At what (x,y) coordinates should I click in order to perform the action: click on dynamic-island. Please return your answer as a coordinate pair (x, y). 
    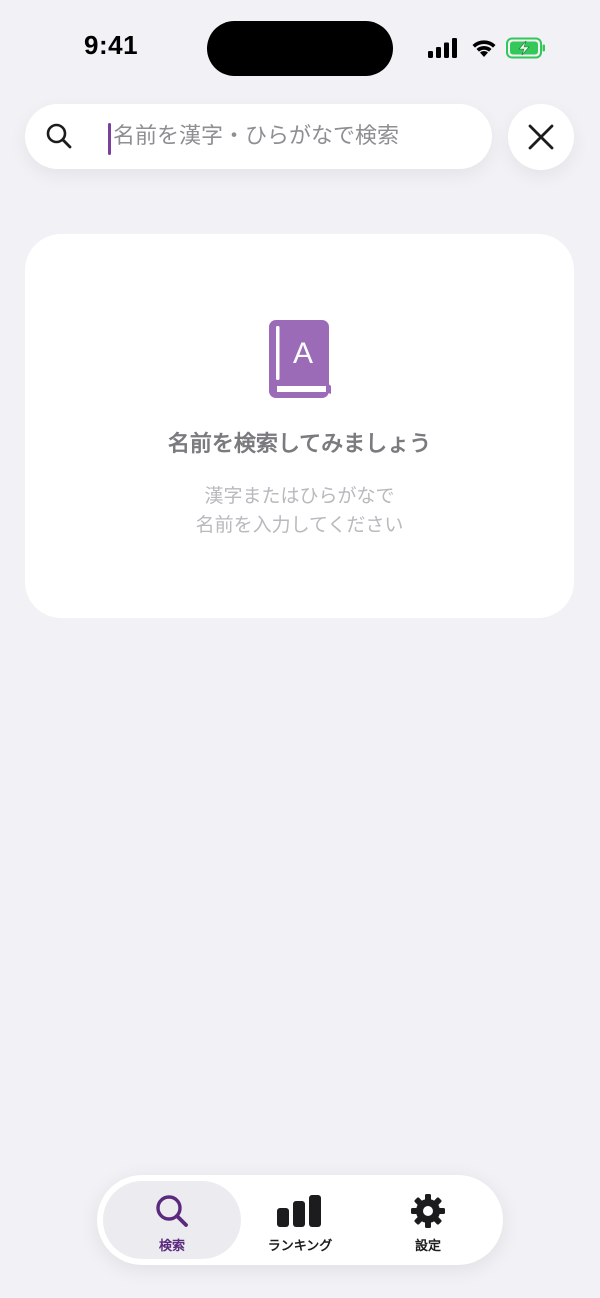
    Looking at the image, I should click on (300, 48).